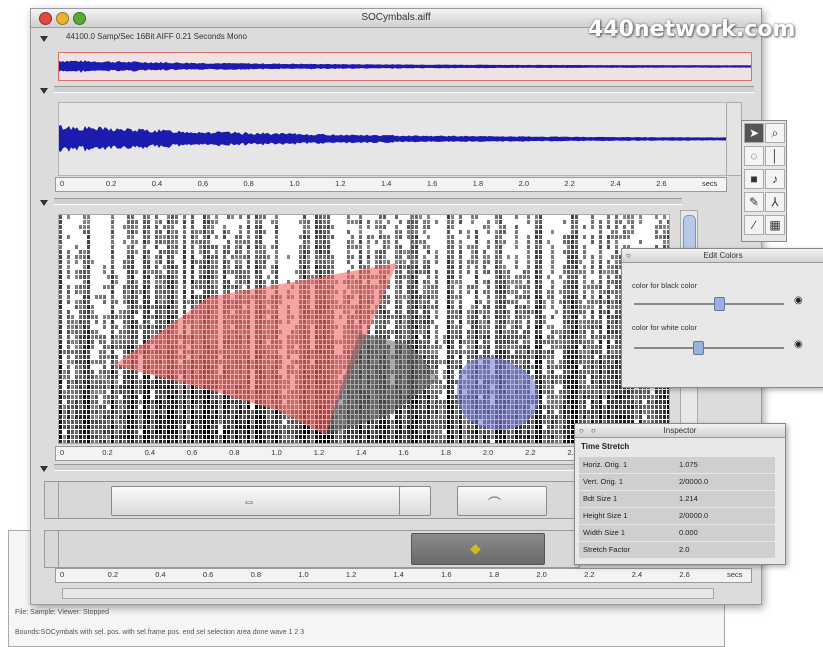 The image size is (823, 647). I want to click on overview-wave-svg, so click(405, 66).